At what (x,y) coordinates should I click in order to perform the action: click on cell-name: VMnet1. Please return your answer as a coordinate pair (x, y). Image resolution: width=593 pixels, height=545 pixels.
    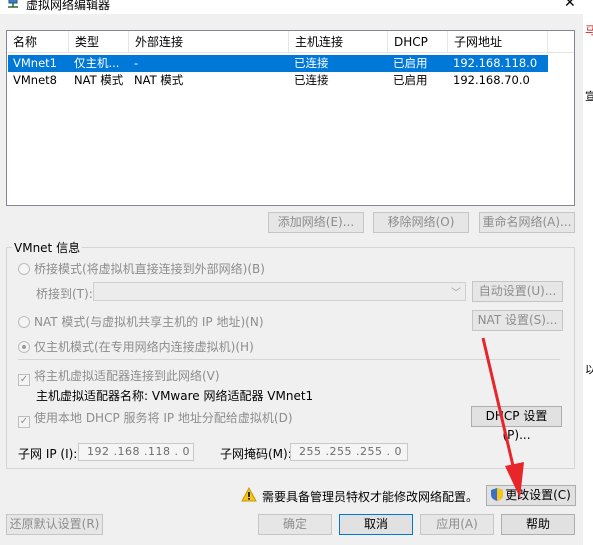
    Looking at the image, I should click on (35, 63).